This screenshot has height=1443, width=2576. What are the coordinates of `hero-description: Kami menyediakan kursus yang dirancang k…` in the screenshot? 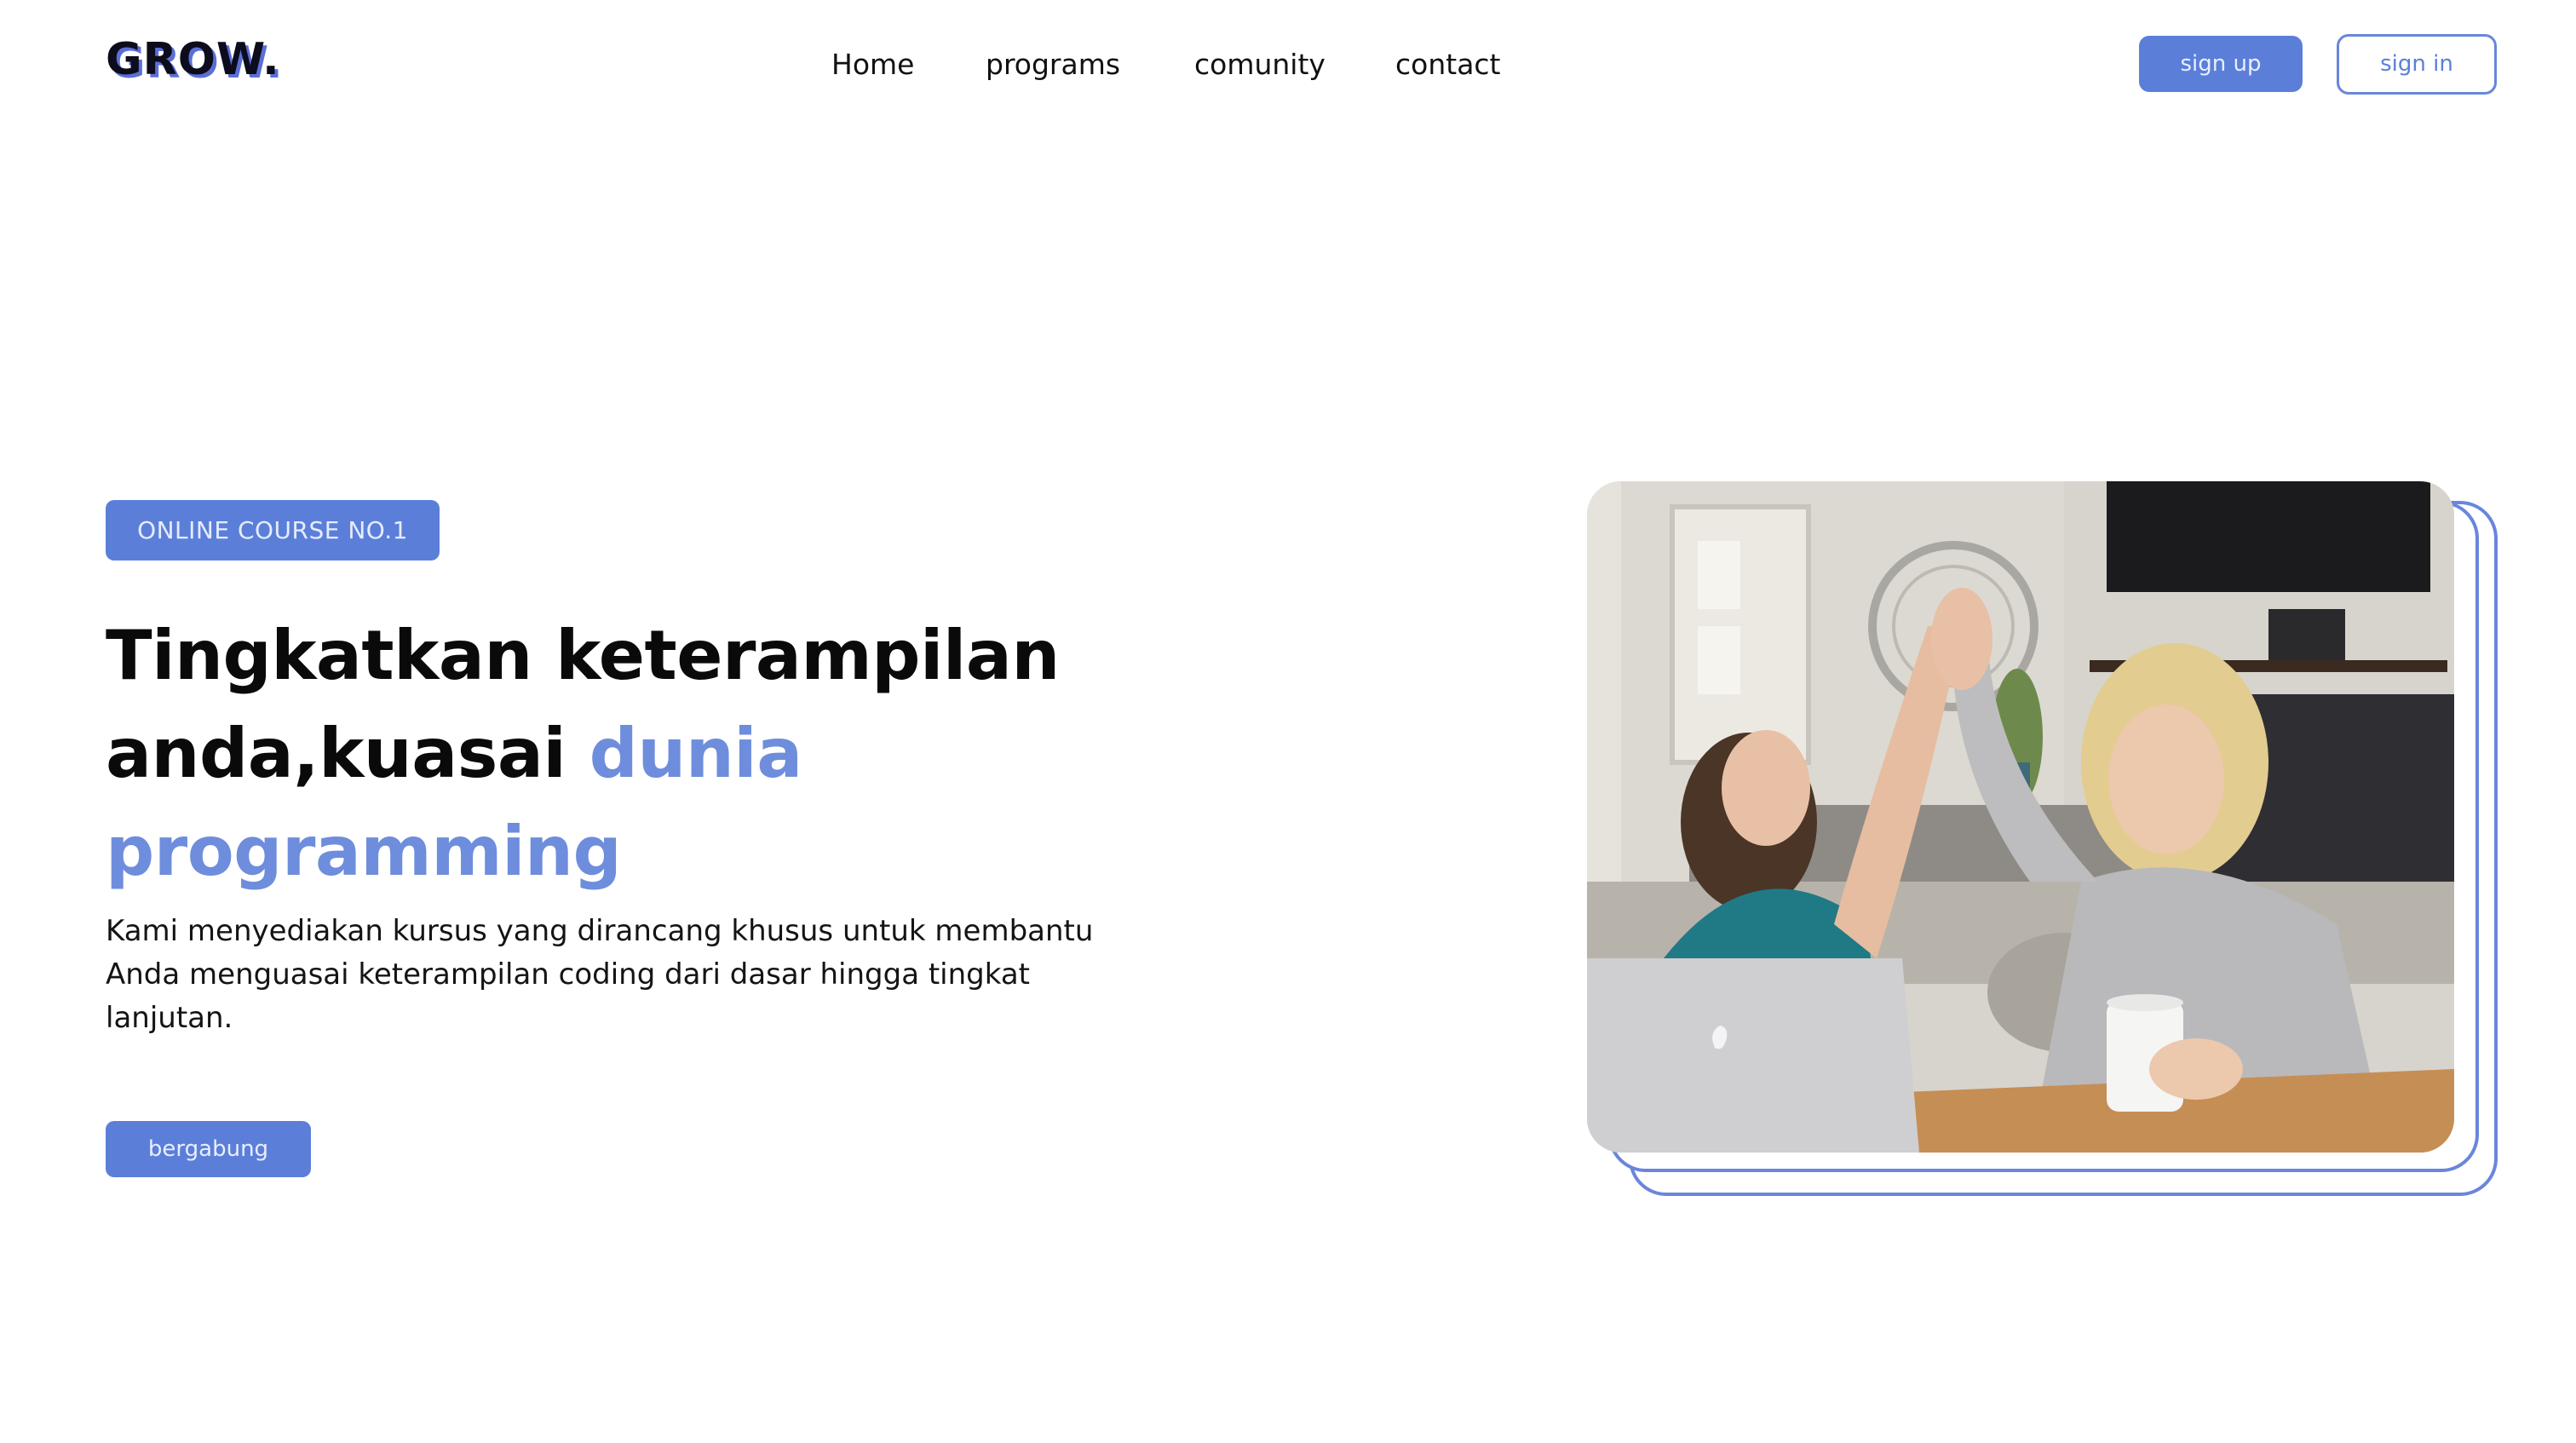 It's located at (600, 975).